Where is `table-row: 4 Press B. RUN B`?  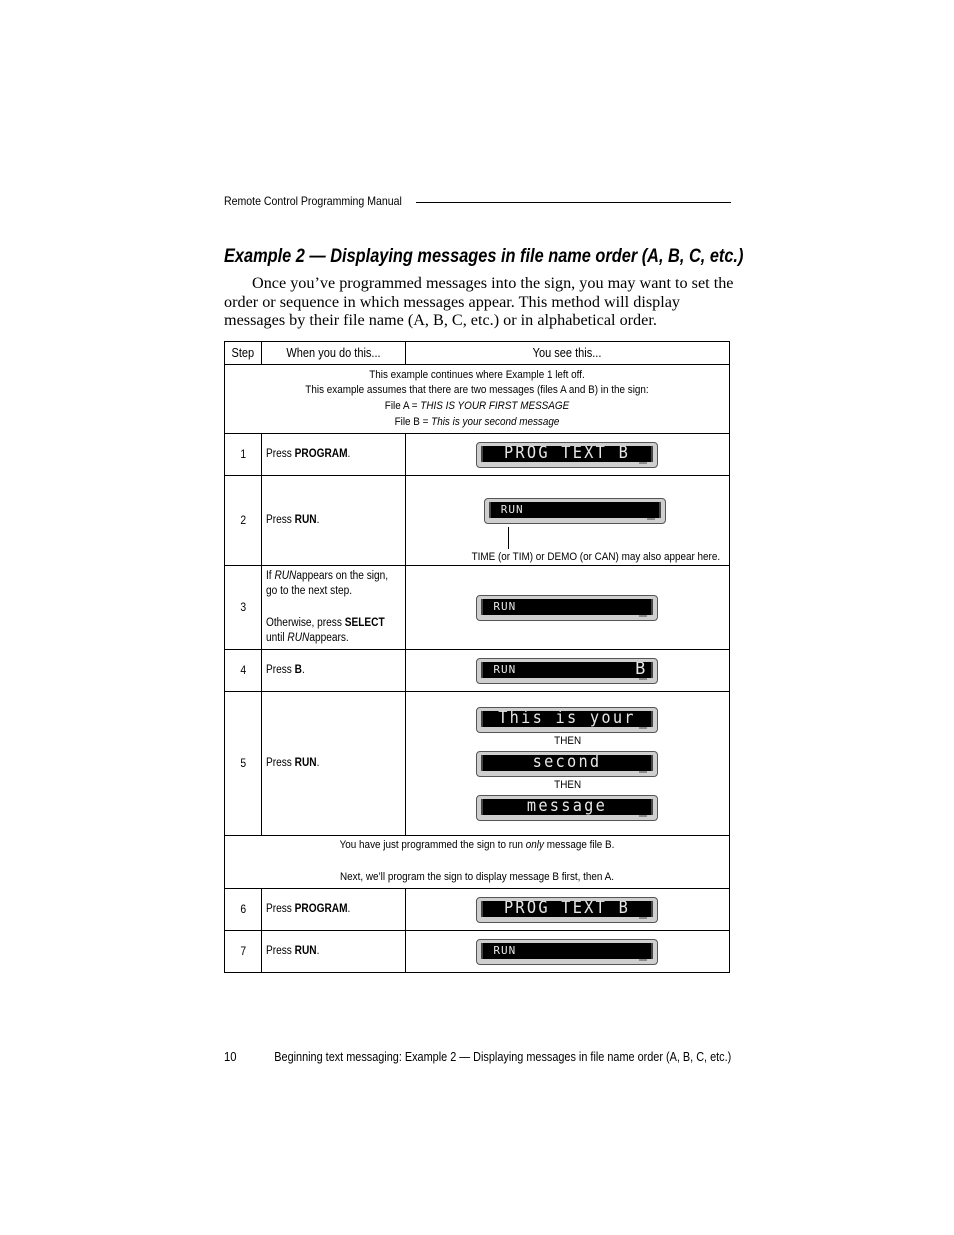
table-row: 4 Press B. RUN B is located at coordinates (477, 670).